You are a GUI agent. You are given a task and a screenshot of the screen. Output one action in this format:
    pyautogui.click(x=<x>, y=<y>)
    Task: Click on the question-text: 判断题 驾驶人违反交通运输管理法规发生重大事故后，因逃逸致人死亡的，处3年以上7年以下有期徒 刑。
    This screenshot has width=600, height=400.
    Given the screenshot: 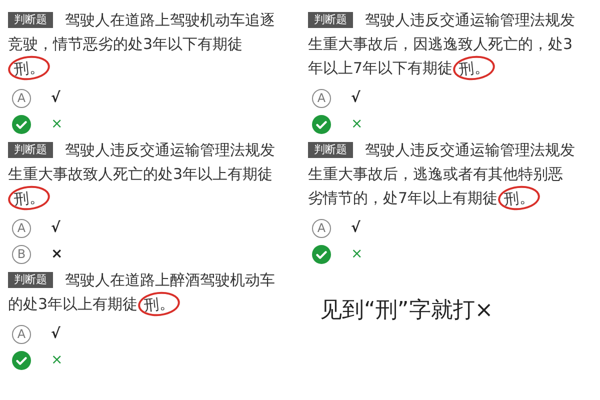 What is the action you would take?
    pyautogui.click(x=442, y=44)
    